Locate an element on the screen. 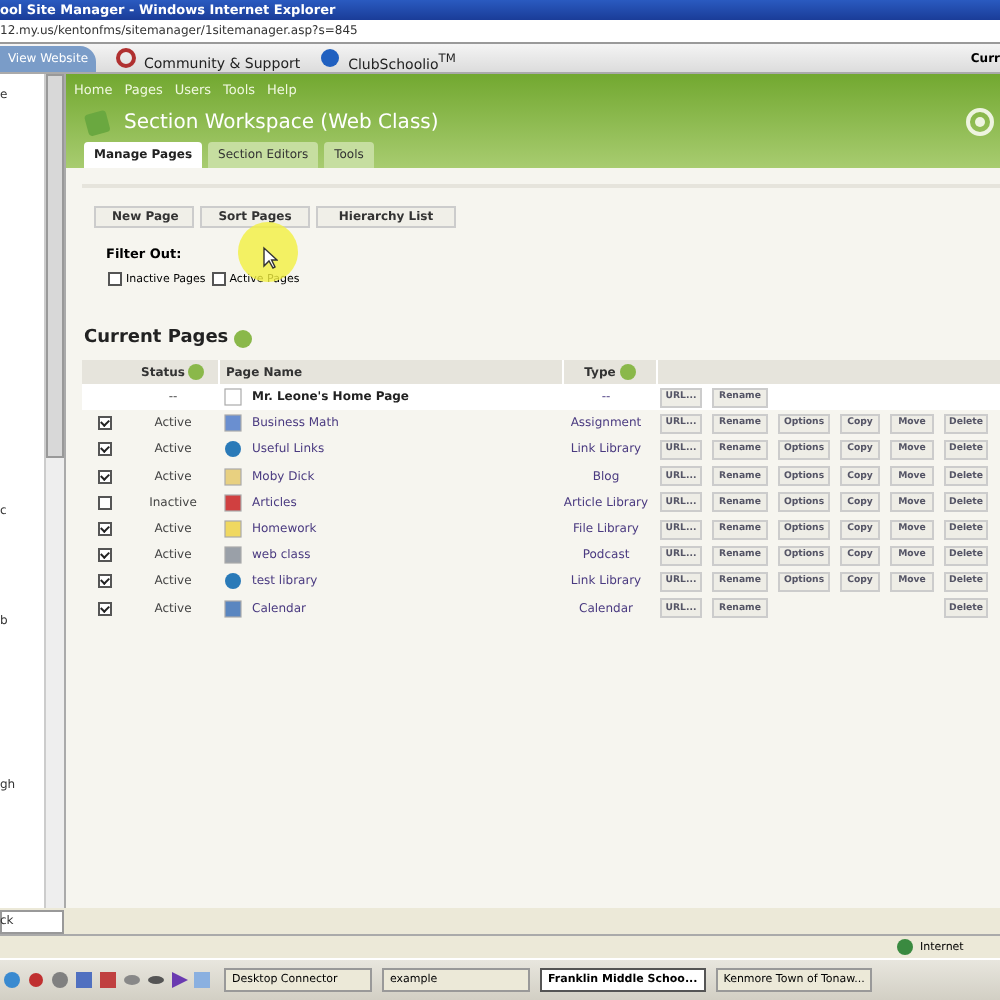  lifebuoy-icon is located at coordinates (126, 58).